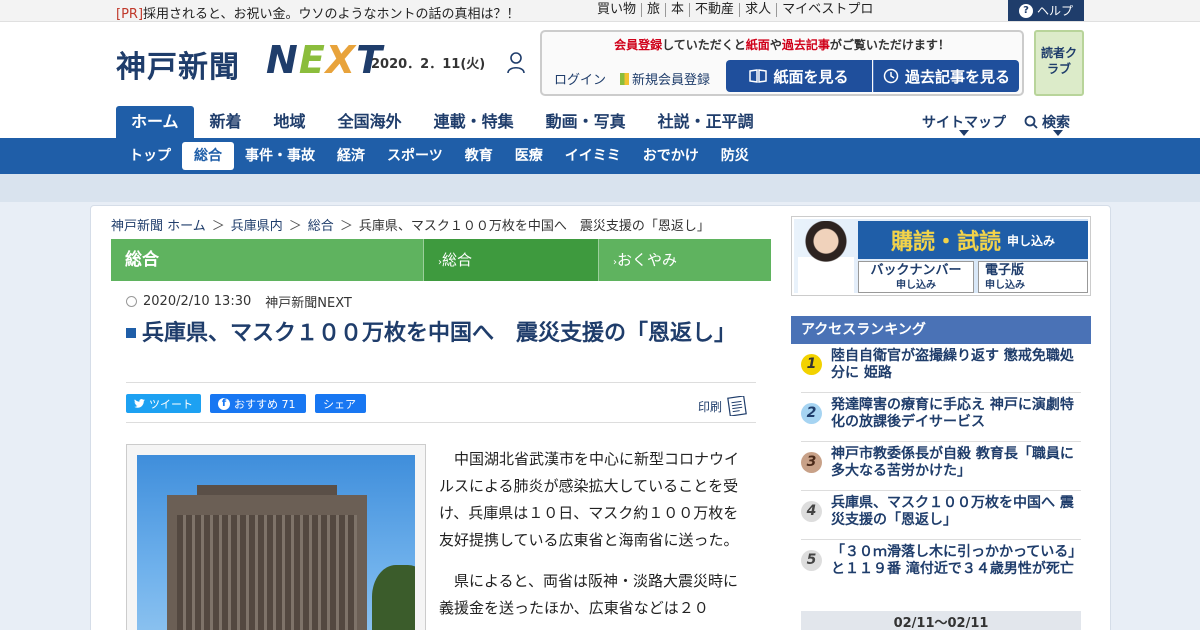  What do you see at coordinates (280, 156) in the screenshot?
I see `subnav-incidents: 事件・事故` at bounding box center [280, 156].